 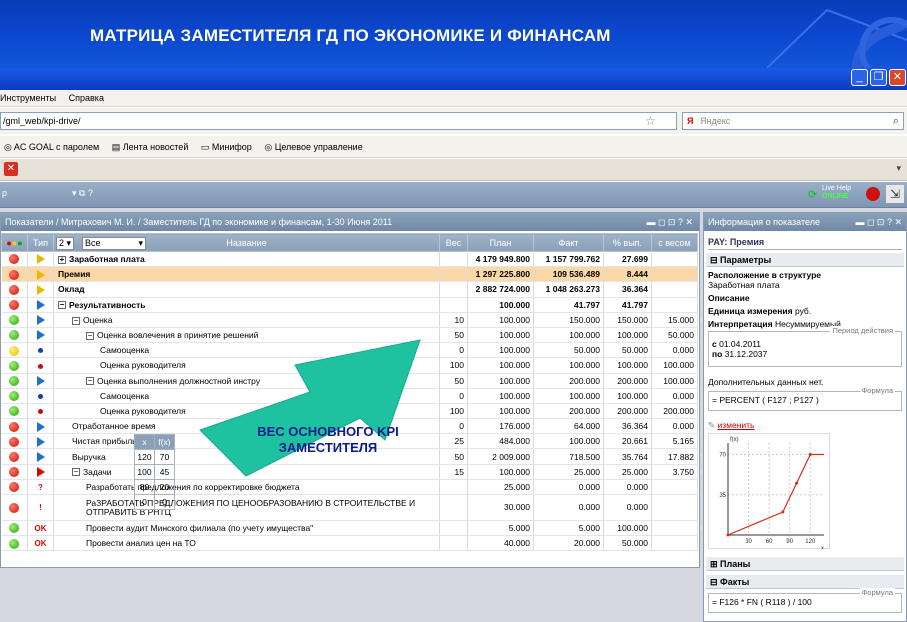 I want to click on kpi-row: Оклад 2 882 724.000 1 048 263.273 36.364, so click(x=349, y=289).